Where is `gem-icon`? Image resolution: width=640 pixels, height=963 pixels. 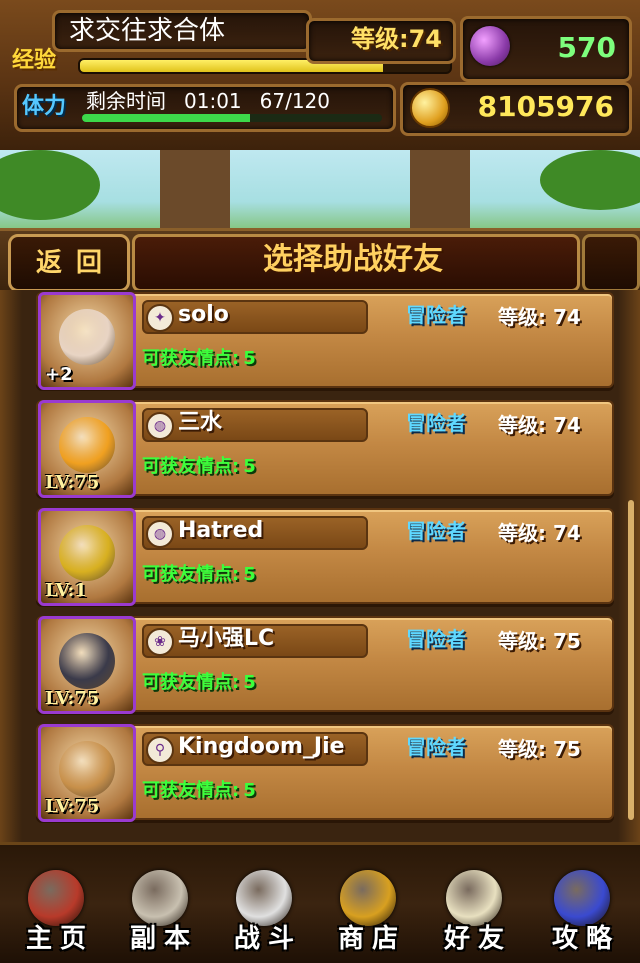
gem-icon is located at coordinates (490, 46).